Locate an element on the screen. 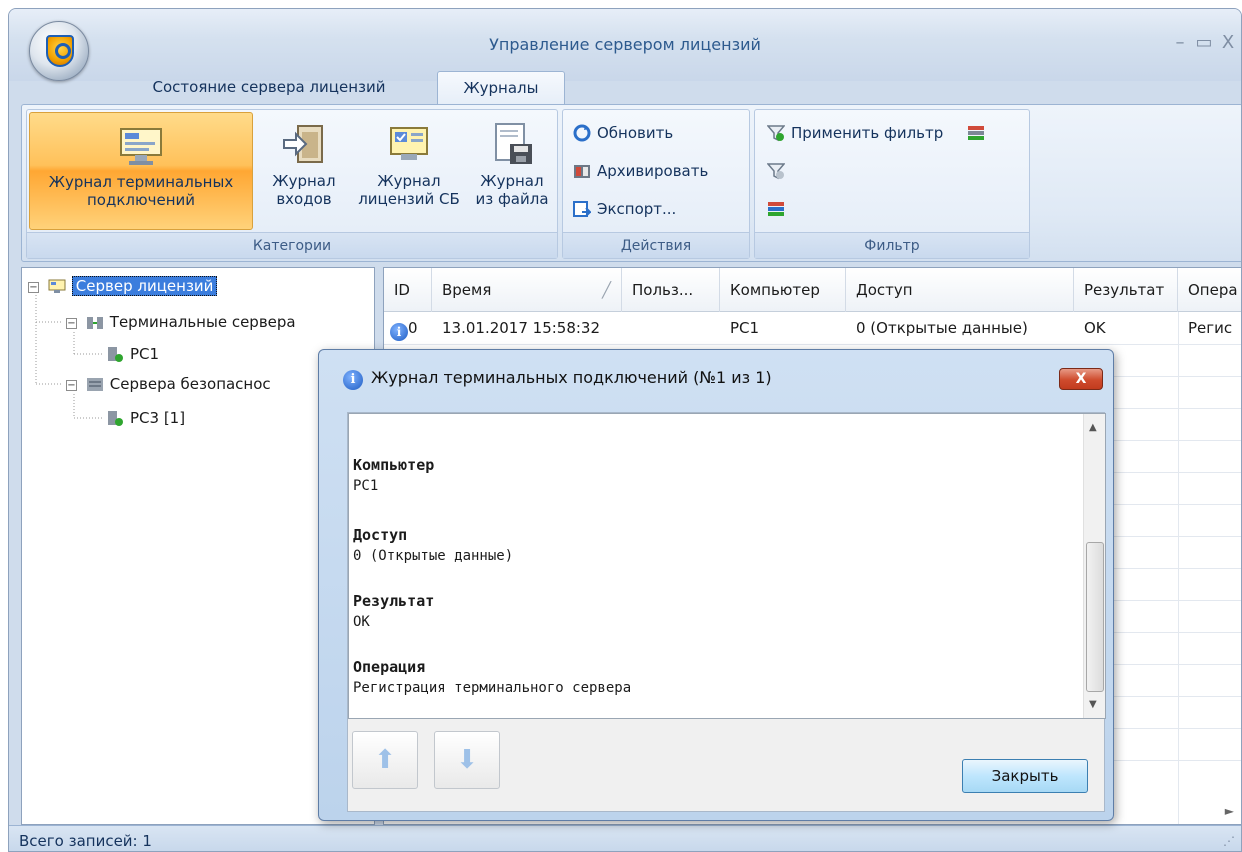  table-cell-access: 0 (Открытые данные) is located at coordinates (942, 328).